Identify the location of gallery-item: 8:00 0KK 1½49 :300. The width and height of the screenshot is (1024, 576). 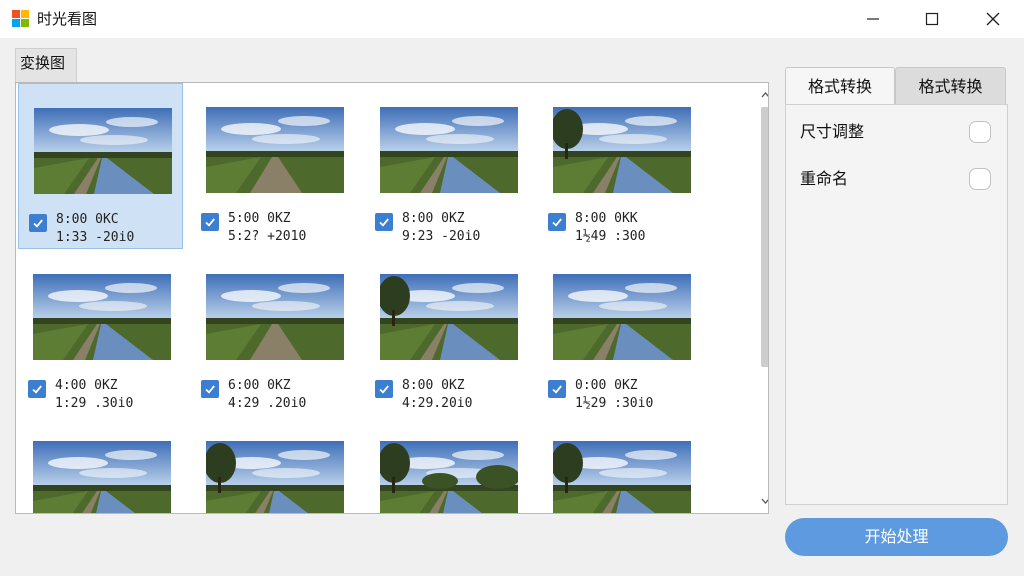
(620, 166).